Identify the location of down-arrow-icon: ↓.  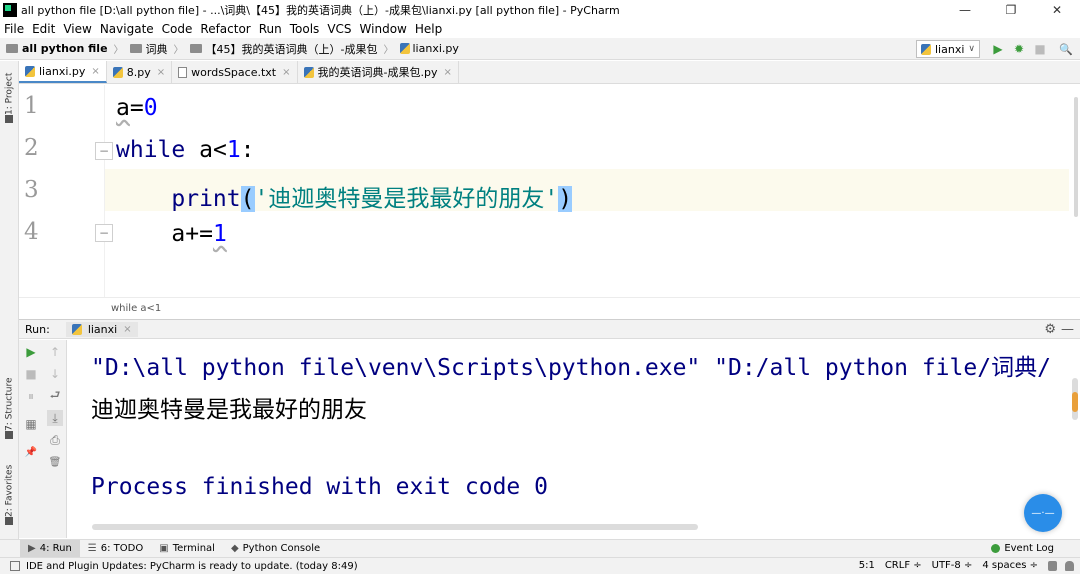
(55, 374).